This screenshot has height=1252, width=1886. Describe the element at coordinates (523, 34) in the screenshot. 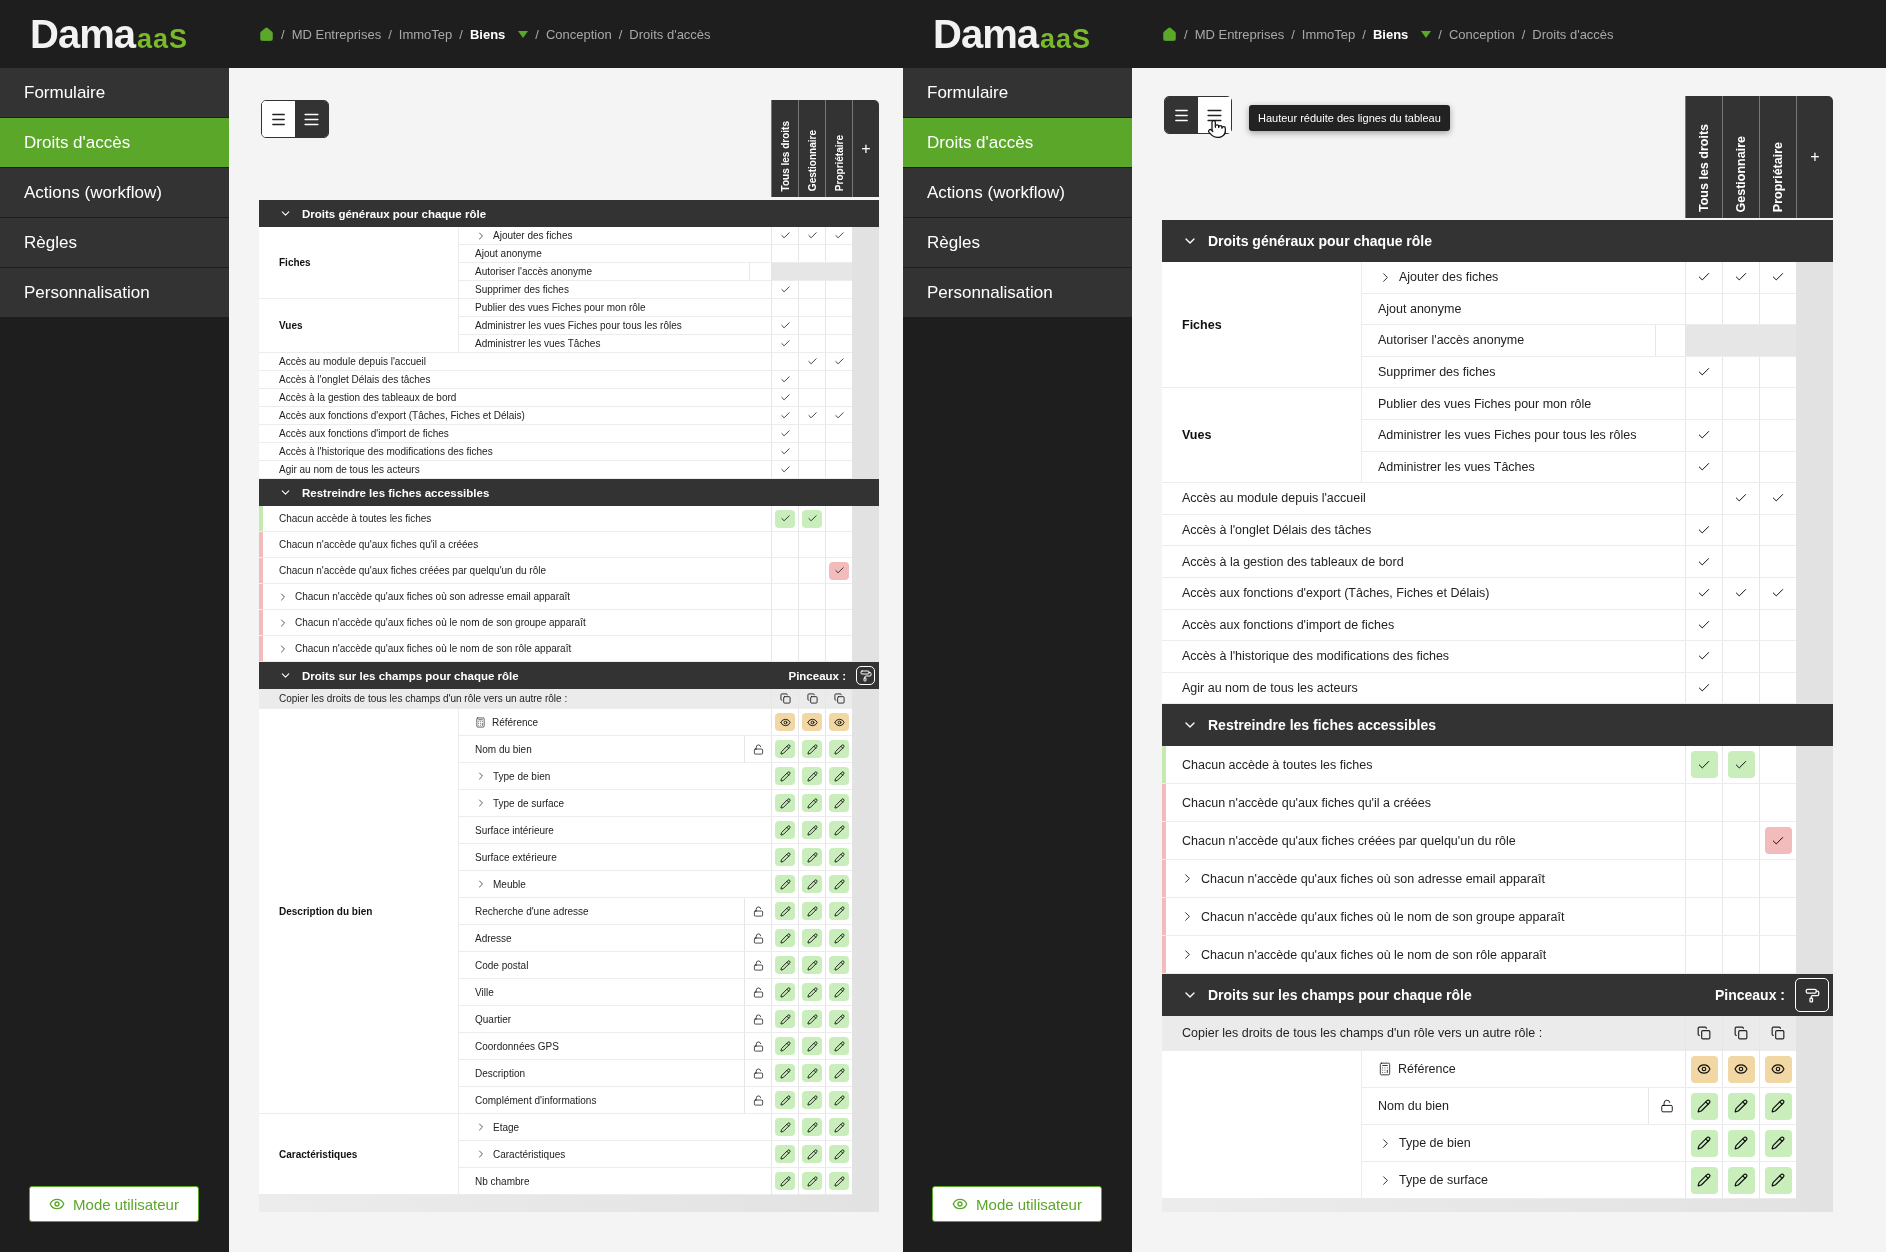

I see `caret-icon` at that location.